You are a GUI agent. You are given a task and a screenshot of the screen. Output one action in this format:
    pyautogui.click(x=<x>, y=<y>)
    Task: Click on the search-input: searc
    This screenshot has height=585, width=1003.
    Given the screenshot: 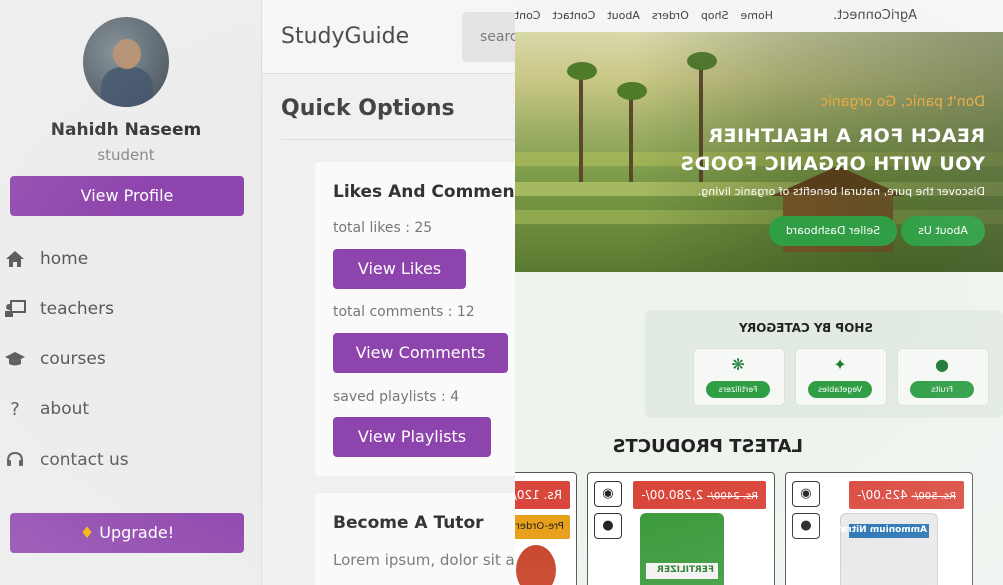 What is the action you would take?
    pyautogui.click(x=492, y=37)
    